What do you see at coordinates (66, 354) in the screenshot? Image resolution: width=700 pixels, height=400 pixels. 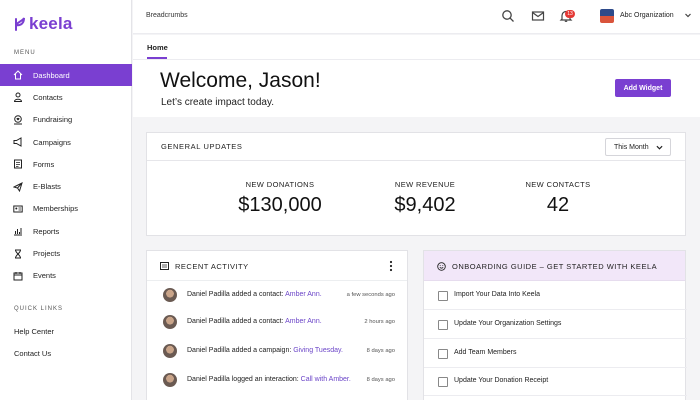 I see `quick-link-contact-us: Contact Us` at bounding box center [66, 354].